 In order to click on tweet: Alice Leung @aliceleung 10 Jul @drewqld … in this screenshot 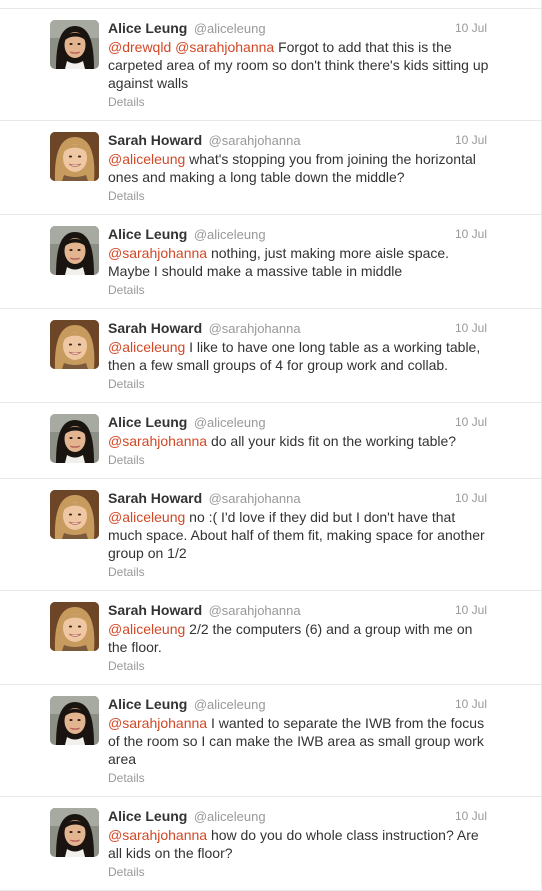, I will do `click(270, 65)`.